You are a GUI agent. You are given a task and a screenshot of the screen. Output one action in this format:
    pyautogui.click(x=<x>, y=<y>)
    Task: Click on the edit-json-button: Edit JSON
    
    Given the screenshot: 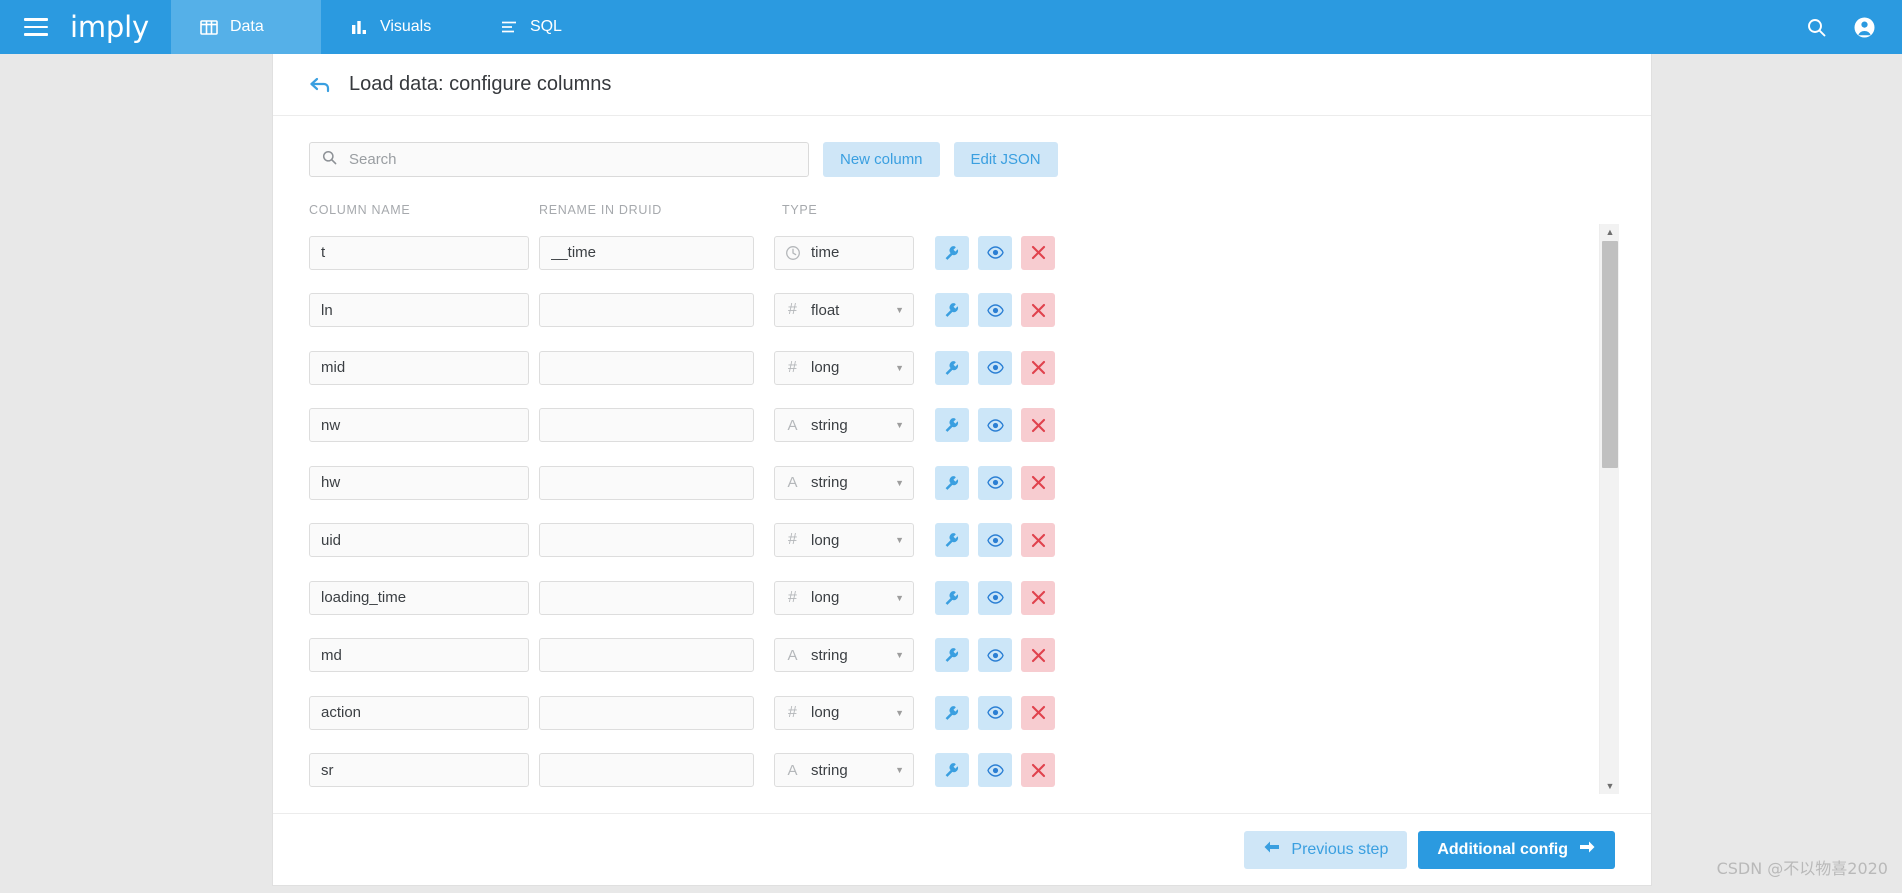 What is the action you would take?
    pyautogui.click(x=1005, y=159)
    